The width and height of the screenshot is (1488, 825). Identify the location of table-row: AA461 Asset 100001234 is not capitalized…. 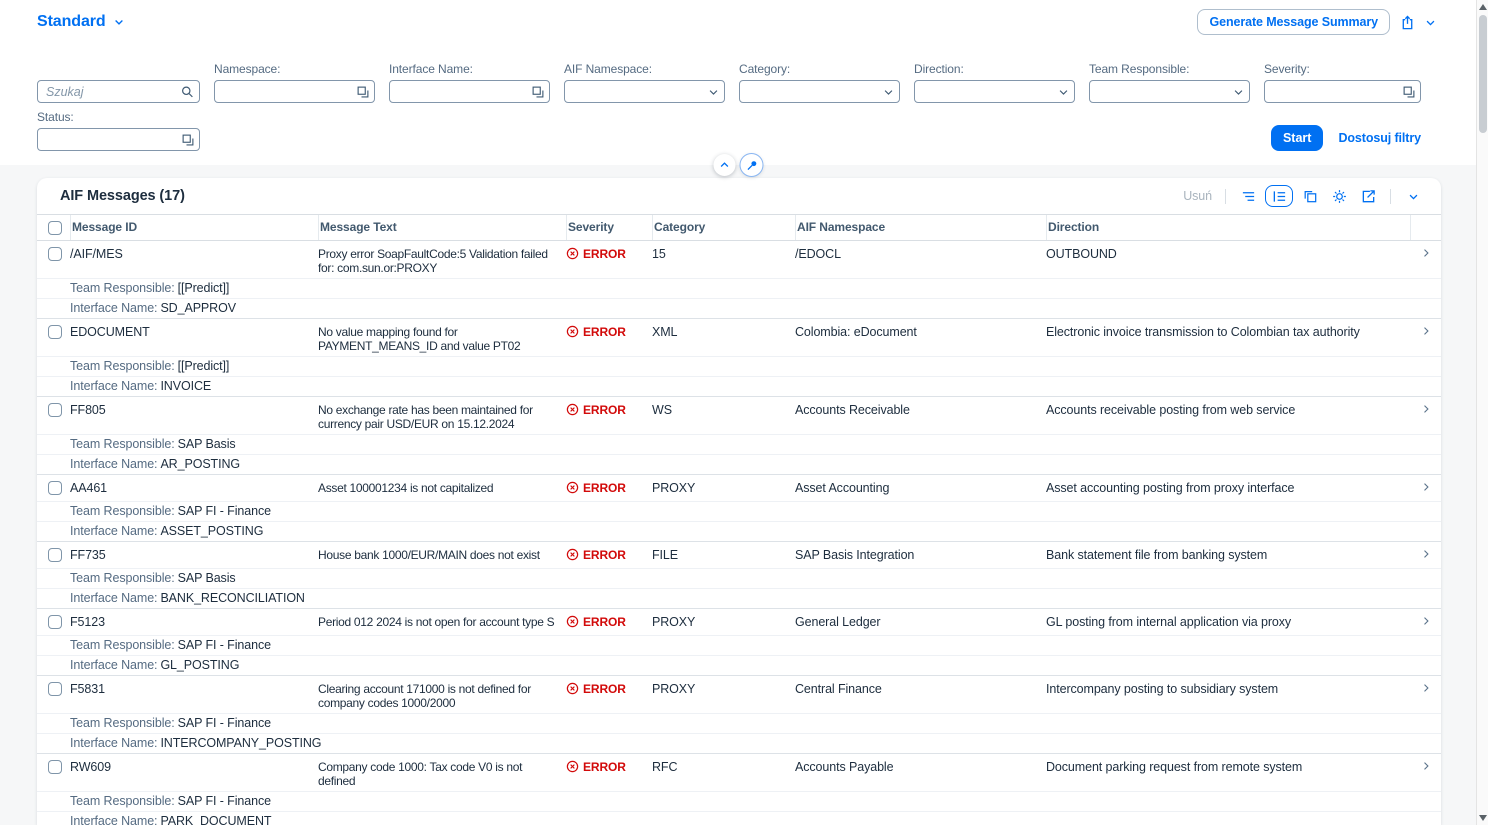
(739, 508).